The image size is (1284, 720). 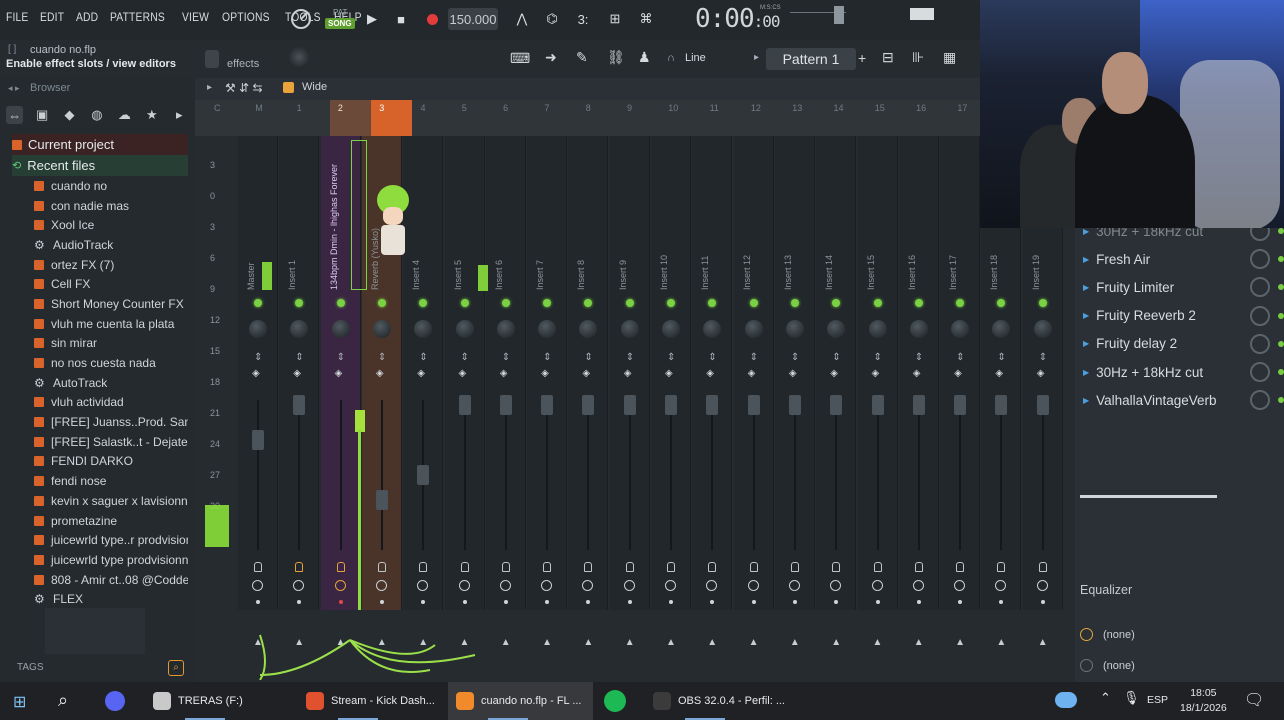 I want to click on tempo-display: 150.000, so click(x=473, y=19).